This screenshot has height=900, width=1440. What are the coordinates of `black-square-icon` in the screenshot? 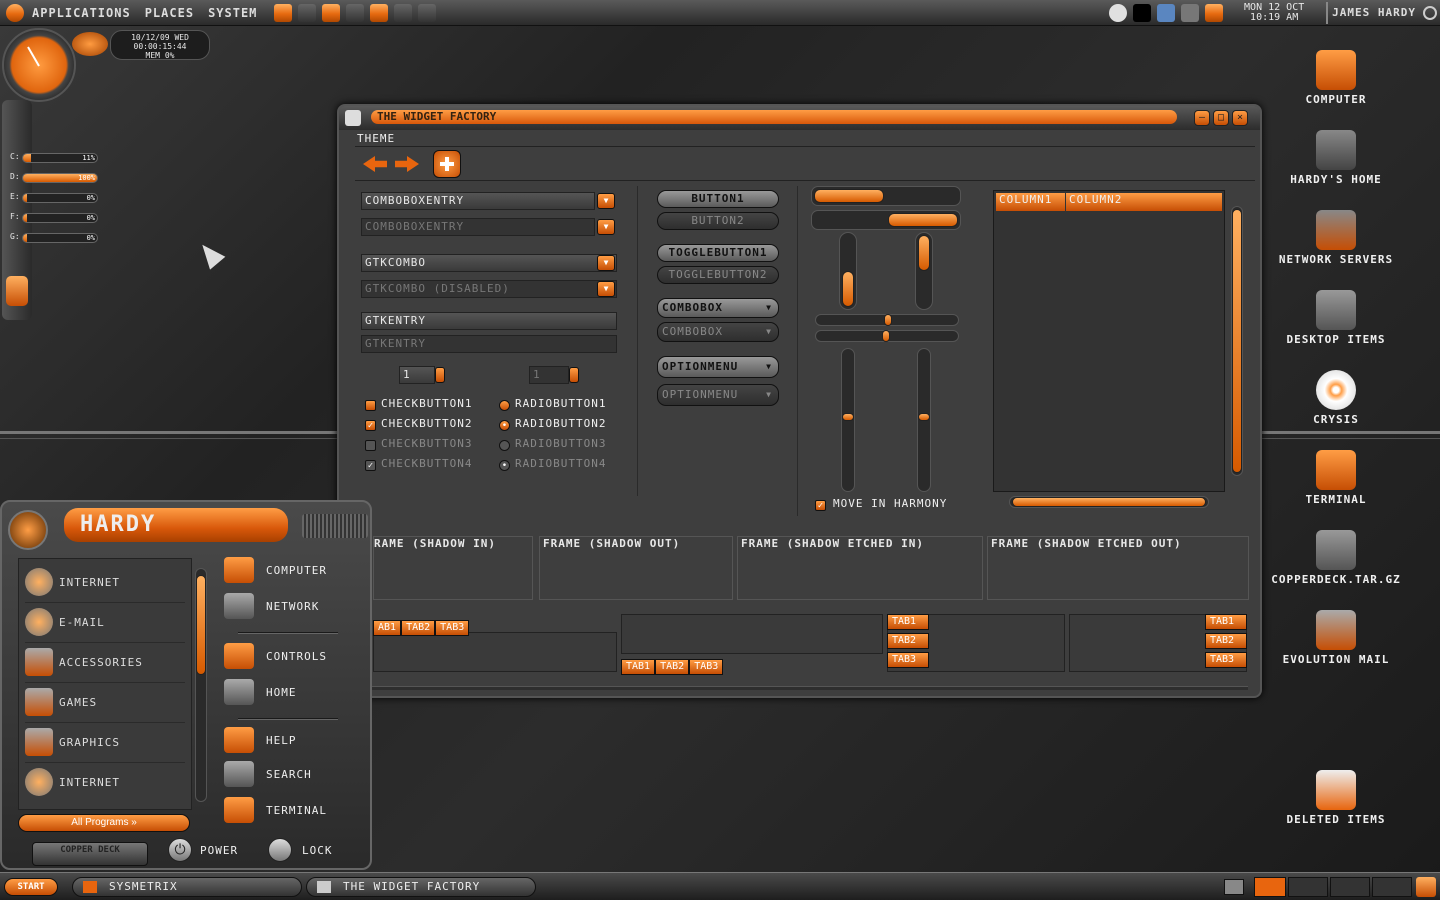 It's located at (1142, 12).